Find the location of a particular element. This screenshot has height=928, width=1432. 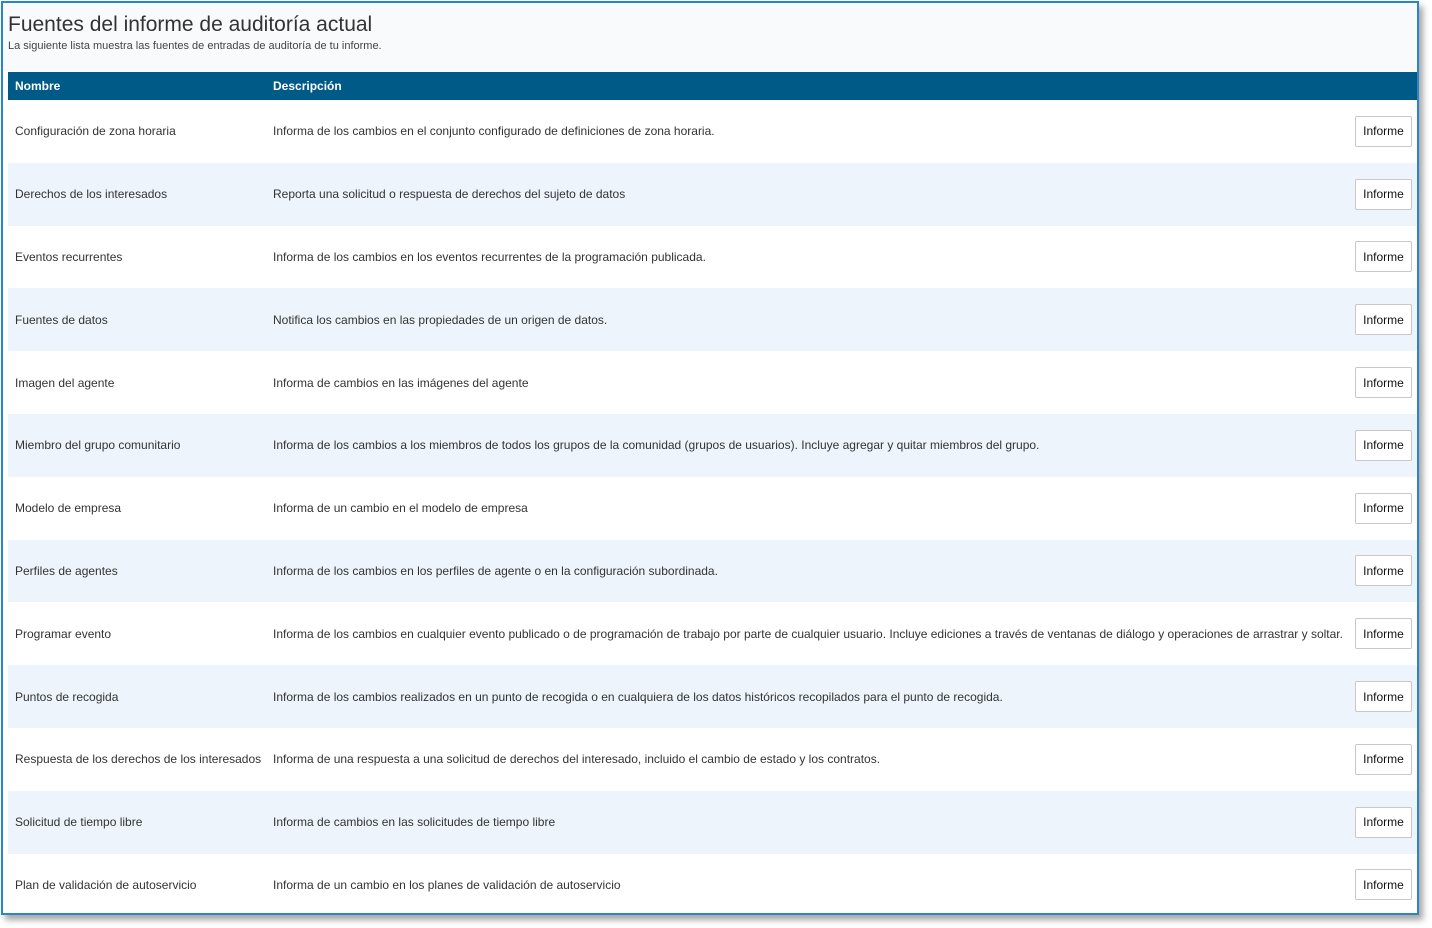

source-name: Puntos de recogida is located at coordinates (67, 696).